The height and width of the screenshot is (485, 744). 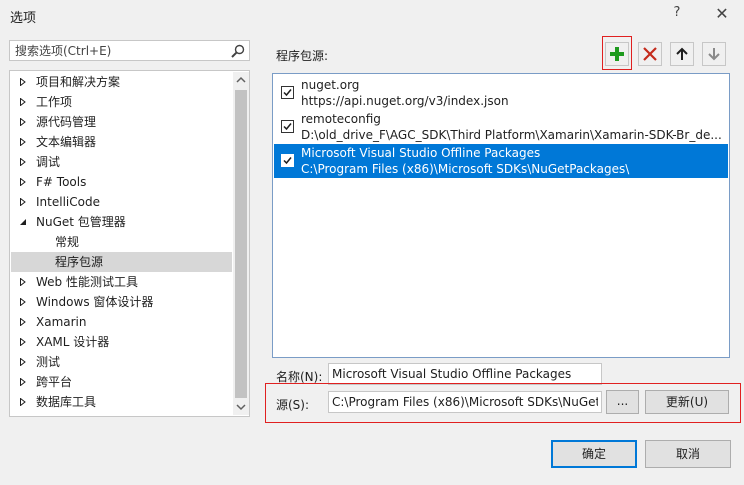 I want to click on tree-item: 测试, so click(x=121, y=362).